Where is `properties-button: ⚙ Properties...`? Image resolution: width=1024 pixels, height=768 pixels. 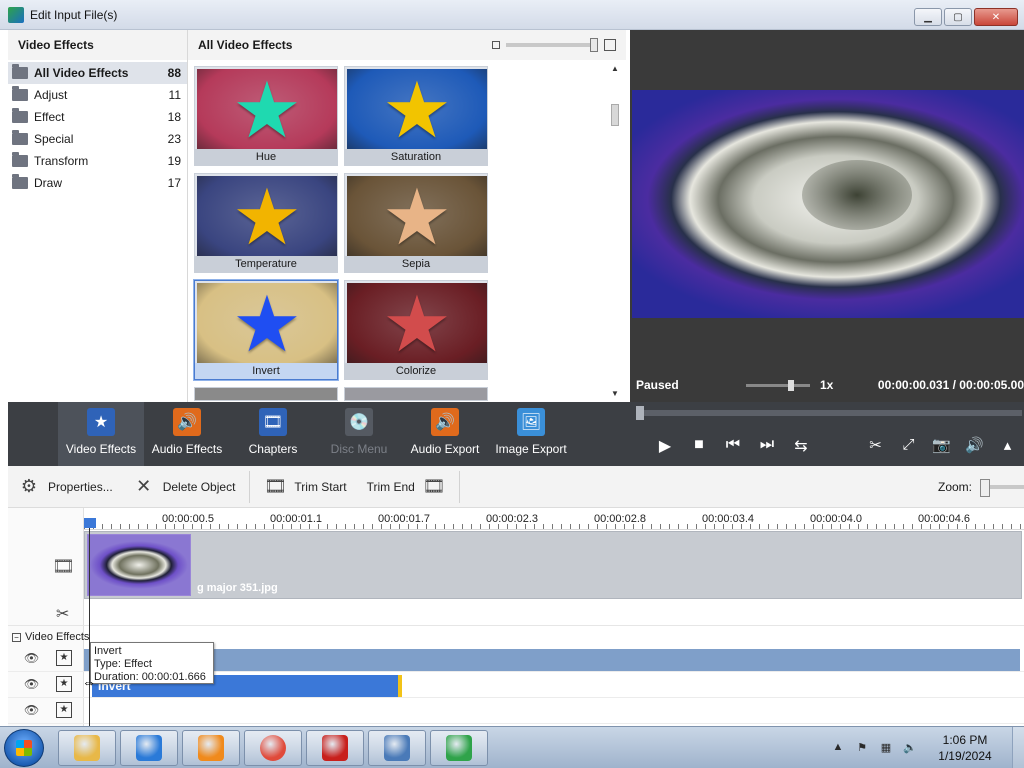 properties-button: ⚙ Properties... is located at coordinates (65, 487).